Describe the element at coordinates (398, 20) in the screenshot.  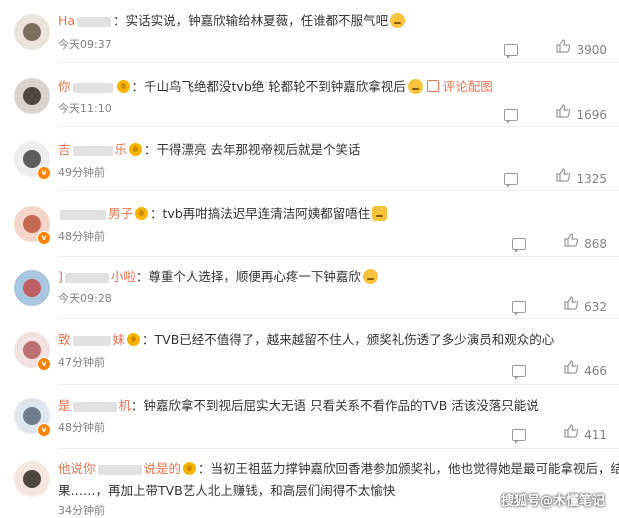
I see `smirk-emoji-icon` at that location.